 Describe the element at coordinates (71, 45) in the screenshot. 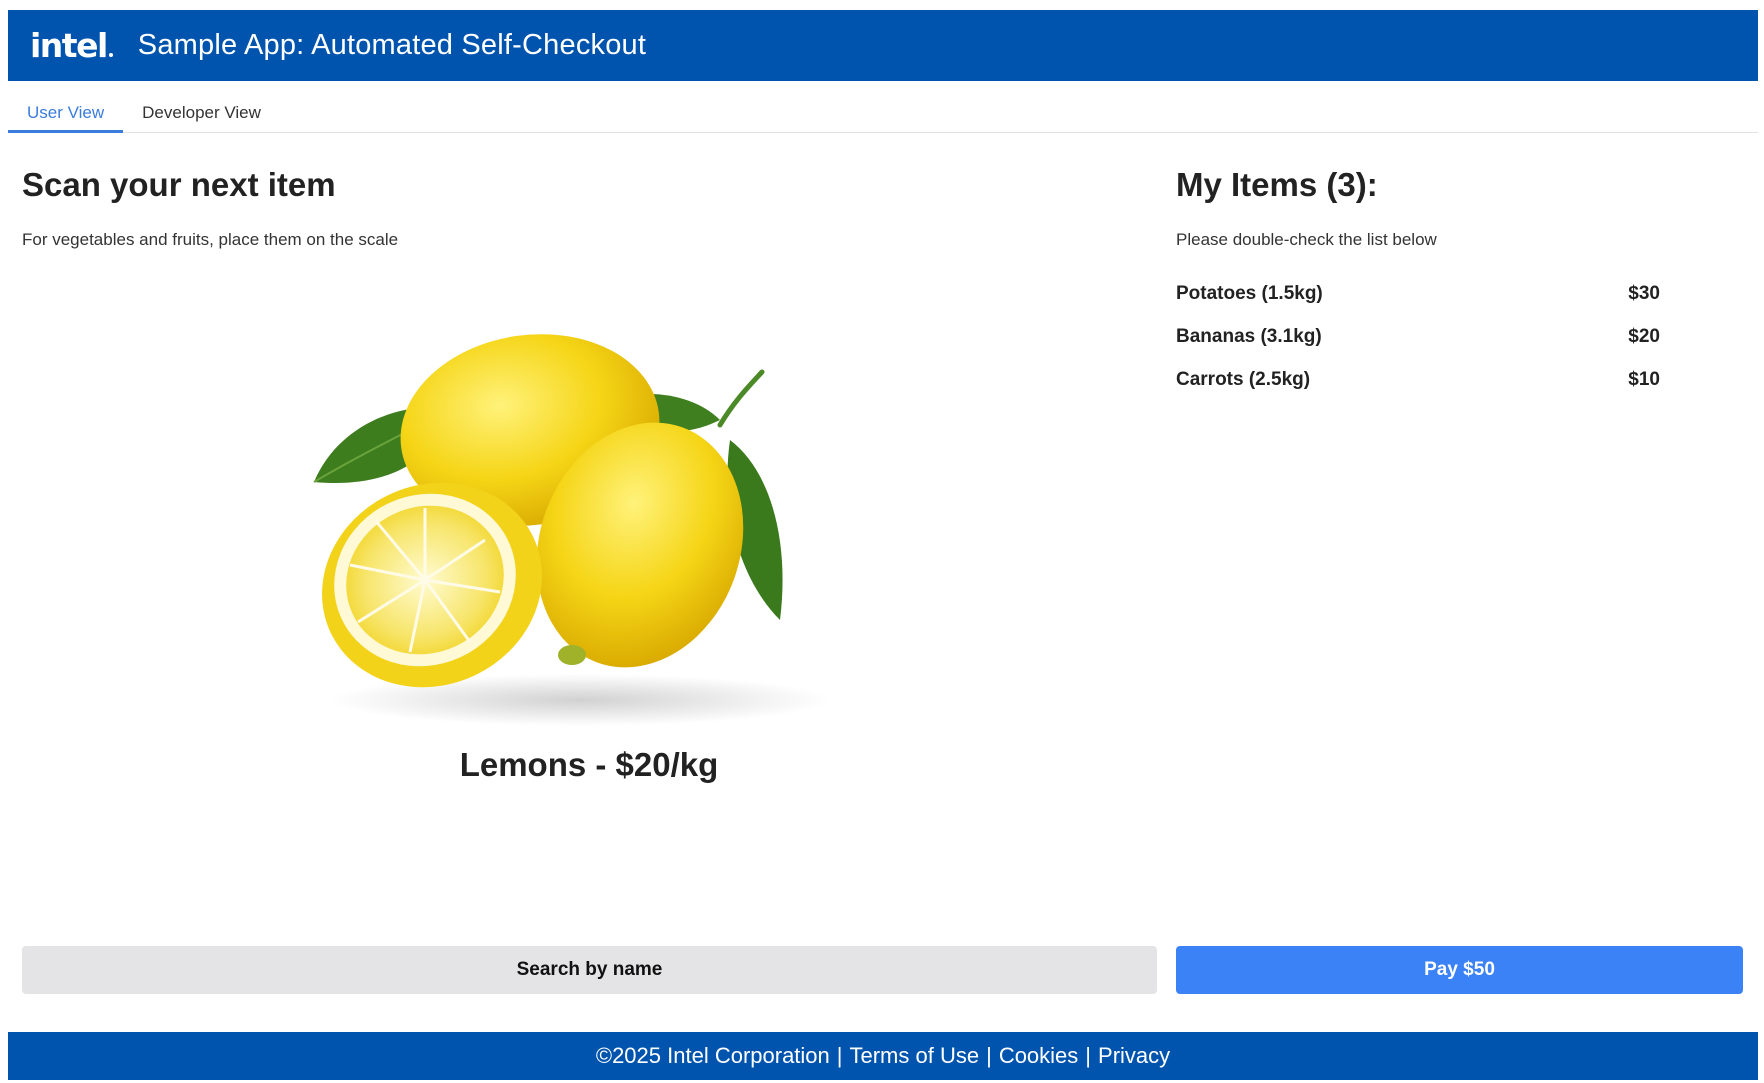

I see `intel-logo: intel` at that location.